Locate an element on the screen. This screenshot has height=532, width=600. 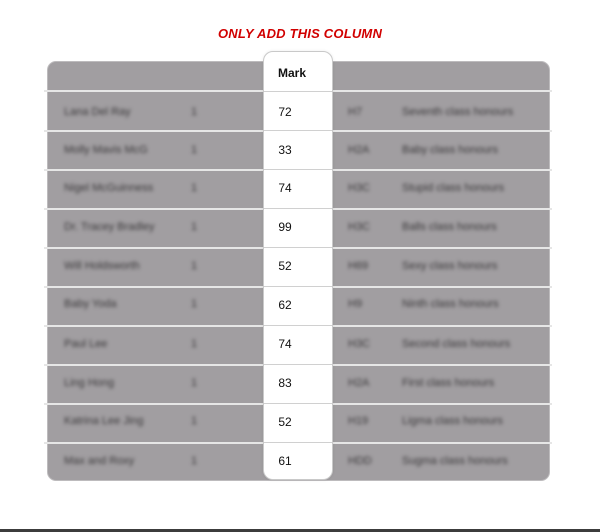
student-name: Katrina Lee Jing is located at coordinates (104, 421).